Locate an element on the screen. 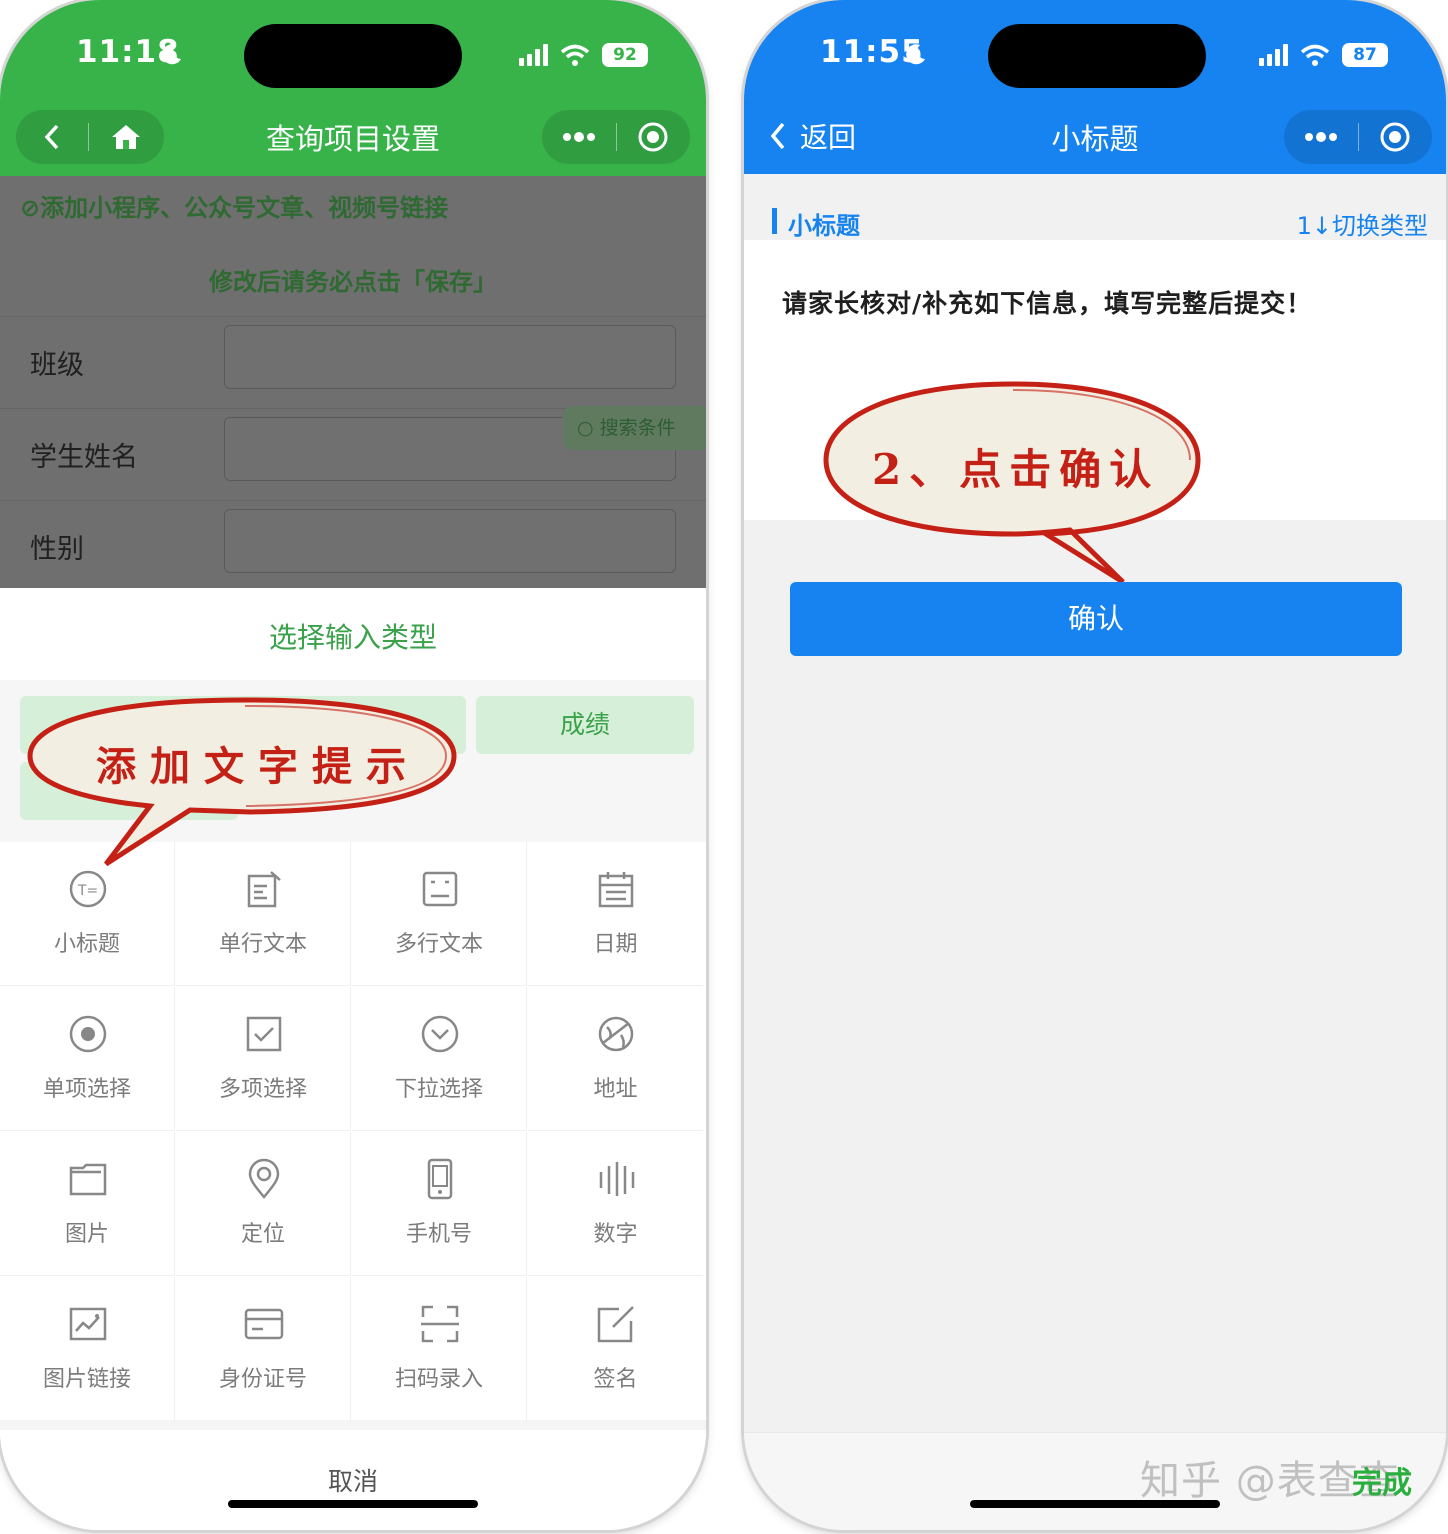  type-label: 日期 is located at coordinates (615, 944).